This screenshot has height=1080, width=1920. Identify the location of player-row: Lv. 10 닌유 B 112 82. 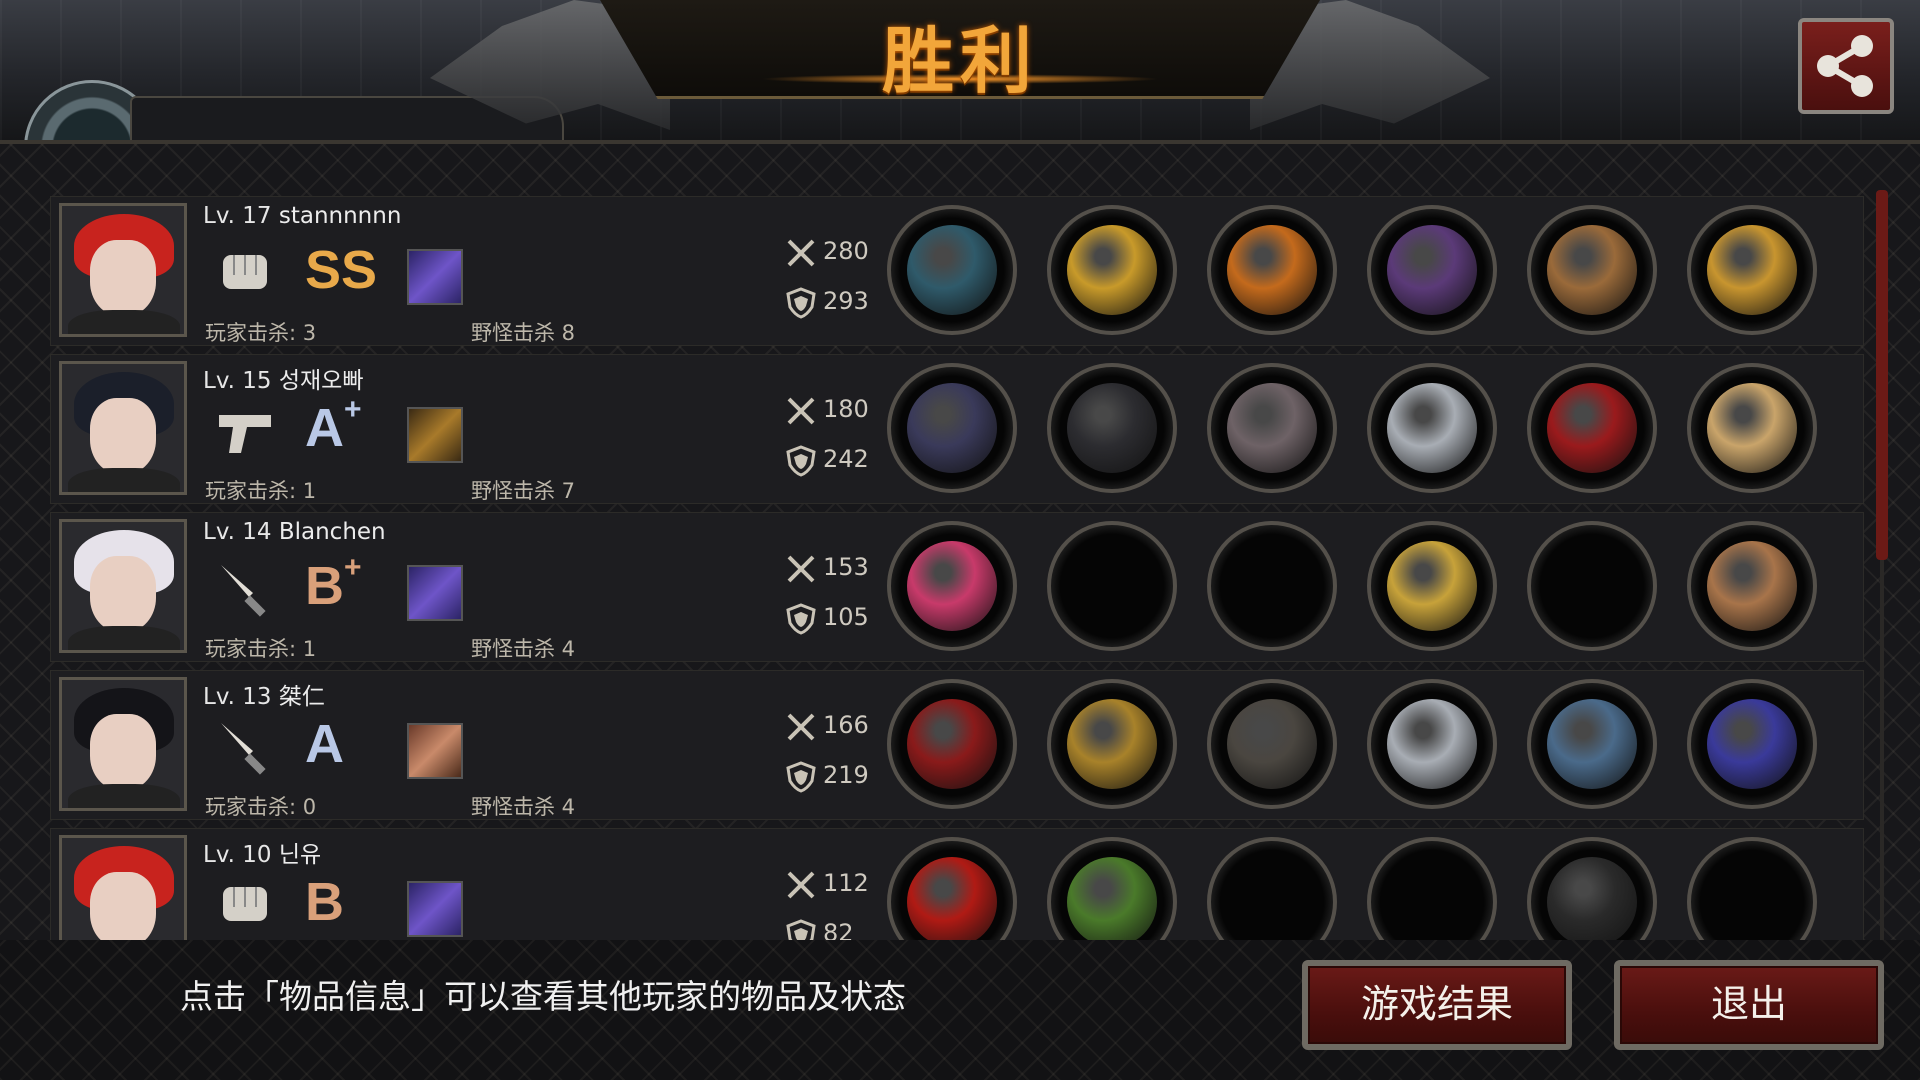
(957, 886).